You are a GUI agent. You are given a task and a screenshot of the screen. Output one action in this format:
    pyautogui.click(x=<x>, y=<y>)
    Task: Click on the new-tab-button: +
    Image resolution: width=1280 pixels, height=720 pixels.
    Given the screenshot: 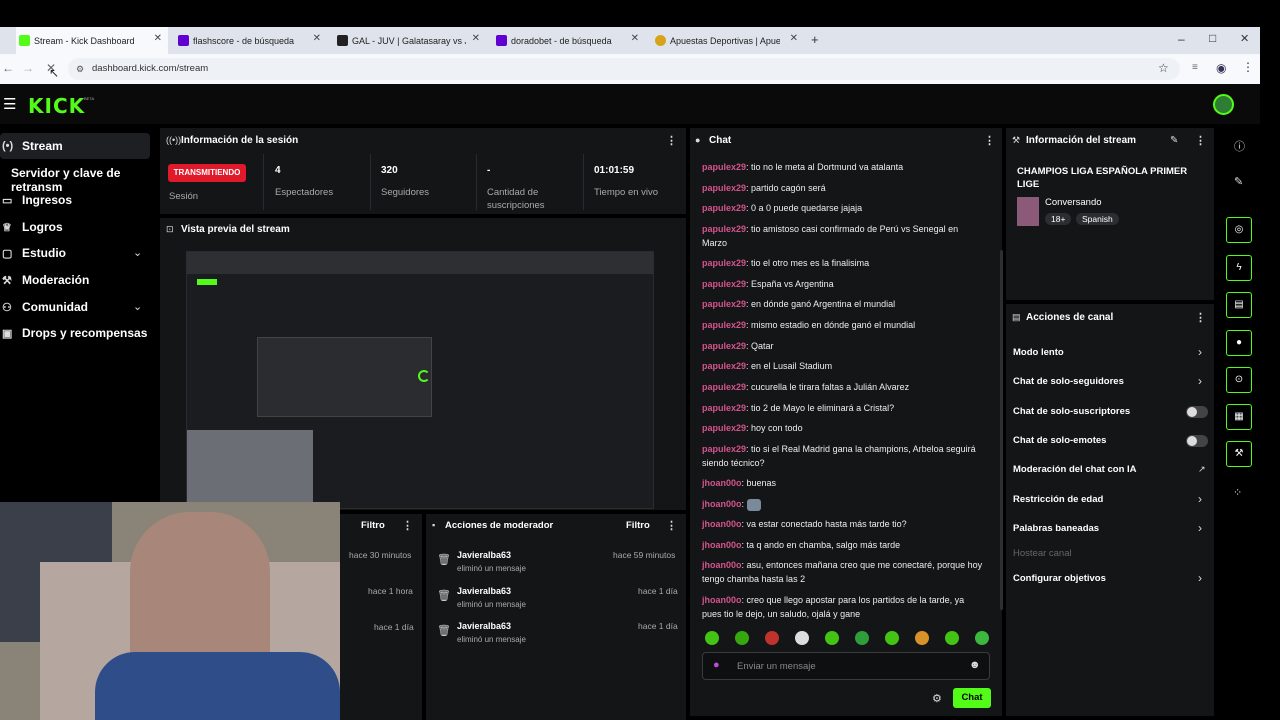 What is the action you would take?
    pyautogui.click(x=815, y=39)
    